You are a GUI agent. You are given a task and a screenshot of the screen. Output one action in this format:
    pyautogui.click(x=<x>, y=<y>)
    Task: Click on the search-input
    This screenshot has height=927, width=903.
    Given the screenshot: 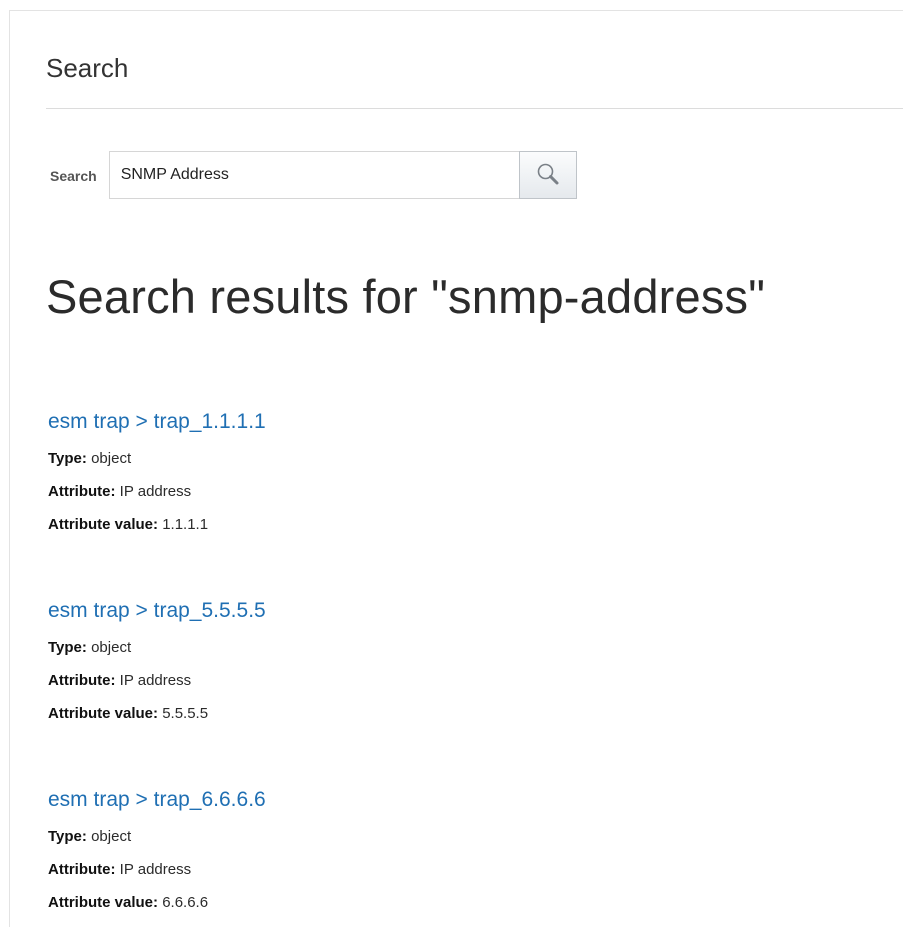 What is the action you would take?
    pyautogui.click(x=313, y=175)
    